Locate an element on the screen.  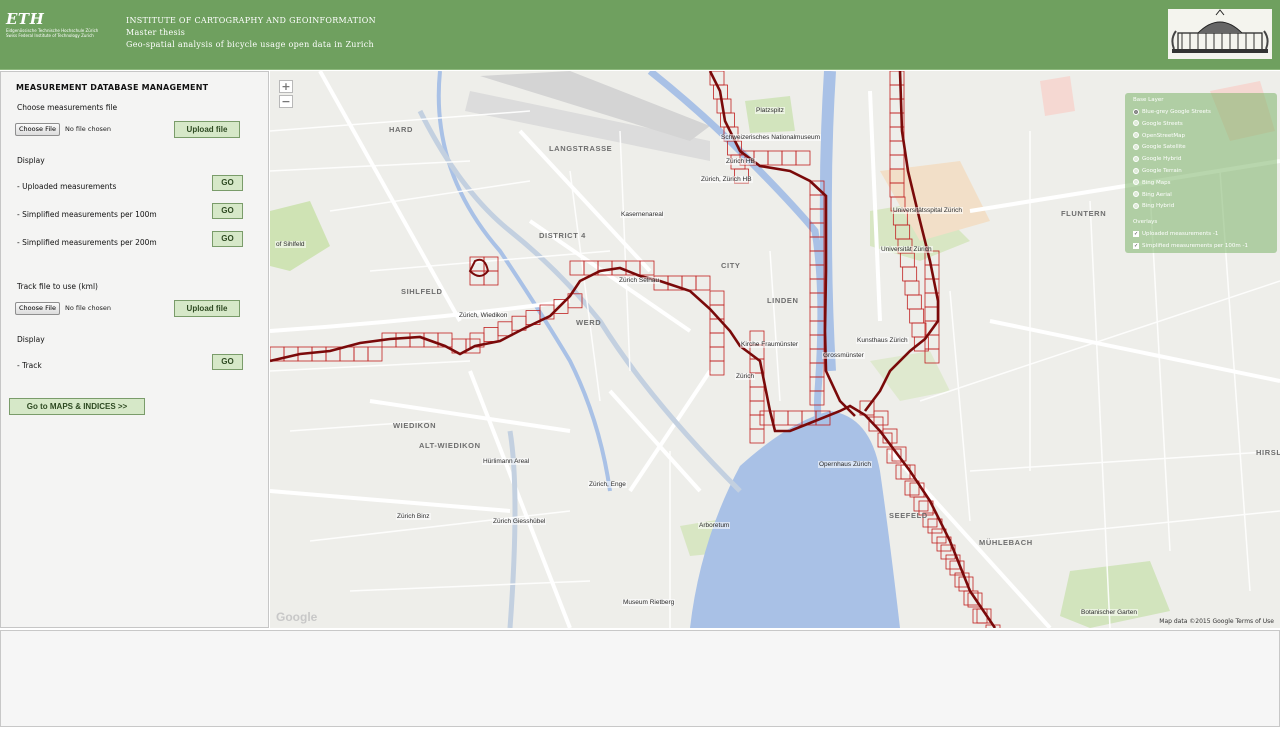
base-layer-title: Base Layer is located at coordinates (1148, 100).